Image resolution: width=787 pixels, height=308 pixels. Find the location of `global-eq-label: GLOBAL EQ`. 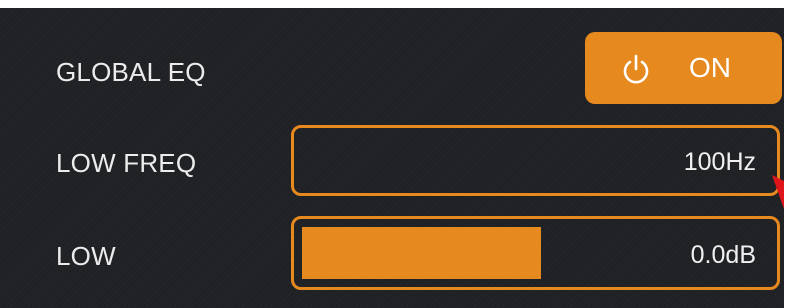

global-eq-label: GLOBAL EQ is located at coordinates (131, 72).